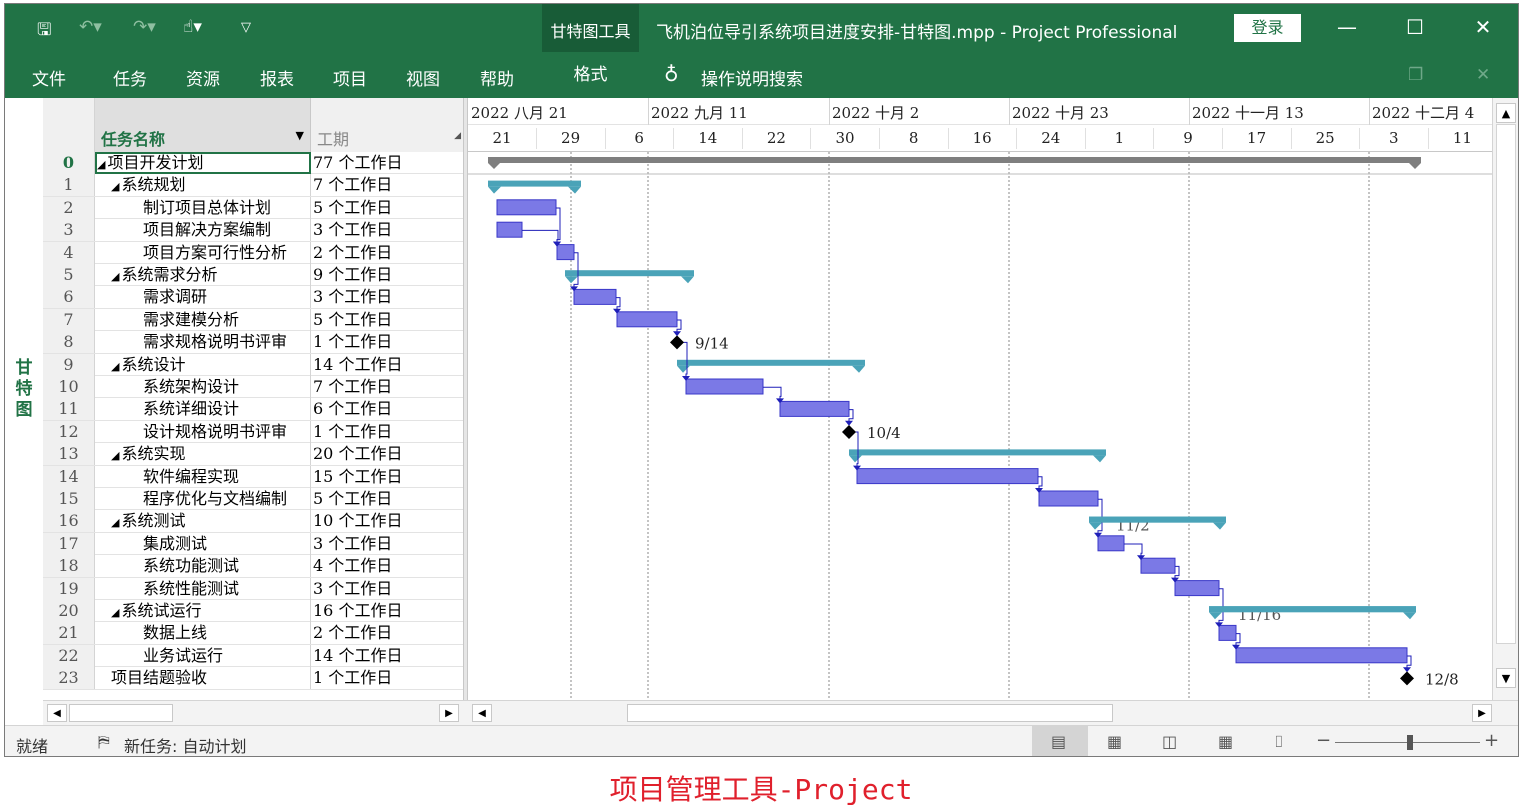 This screenshot has width=1522, height=808. Describe the element at coordinates (203, 566) in the screenshot. I see `task-name-cell: 系统功能测试` at that location.